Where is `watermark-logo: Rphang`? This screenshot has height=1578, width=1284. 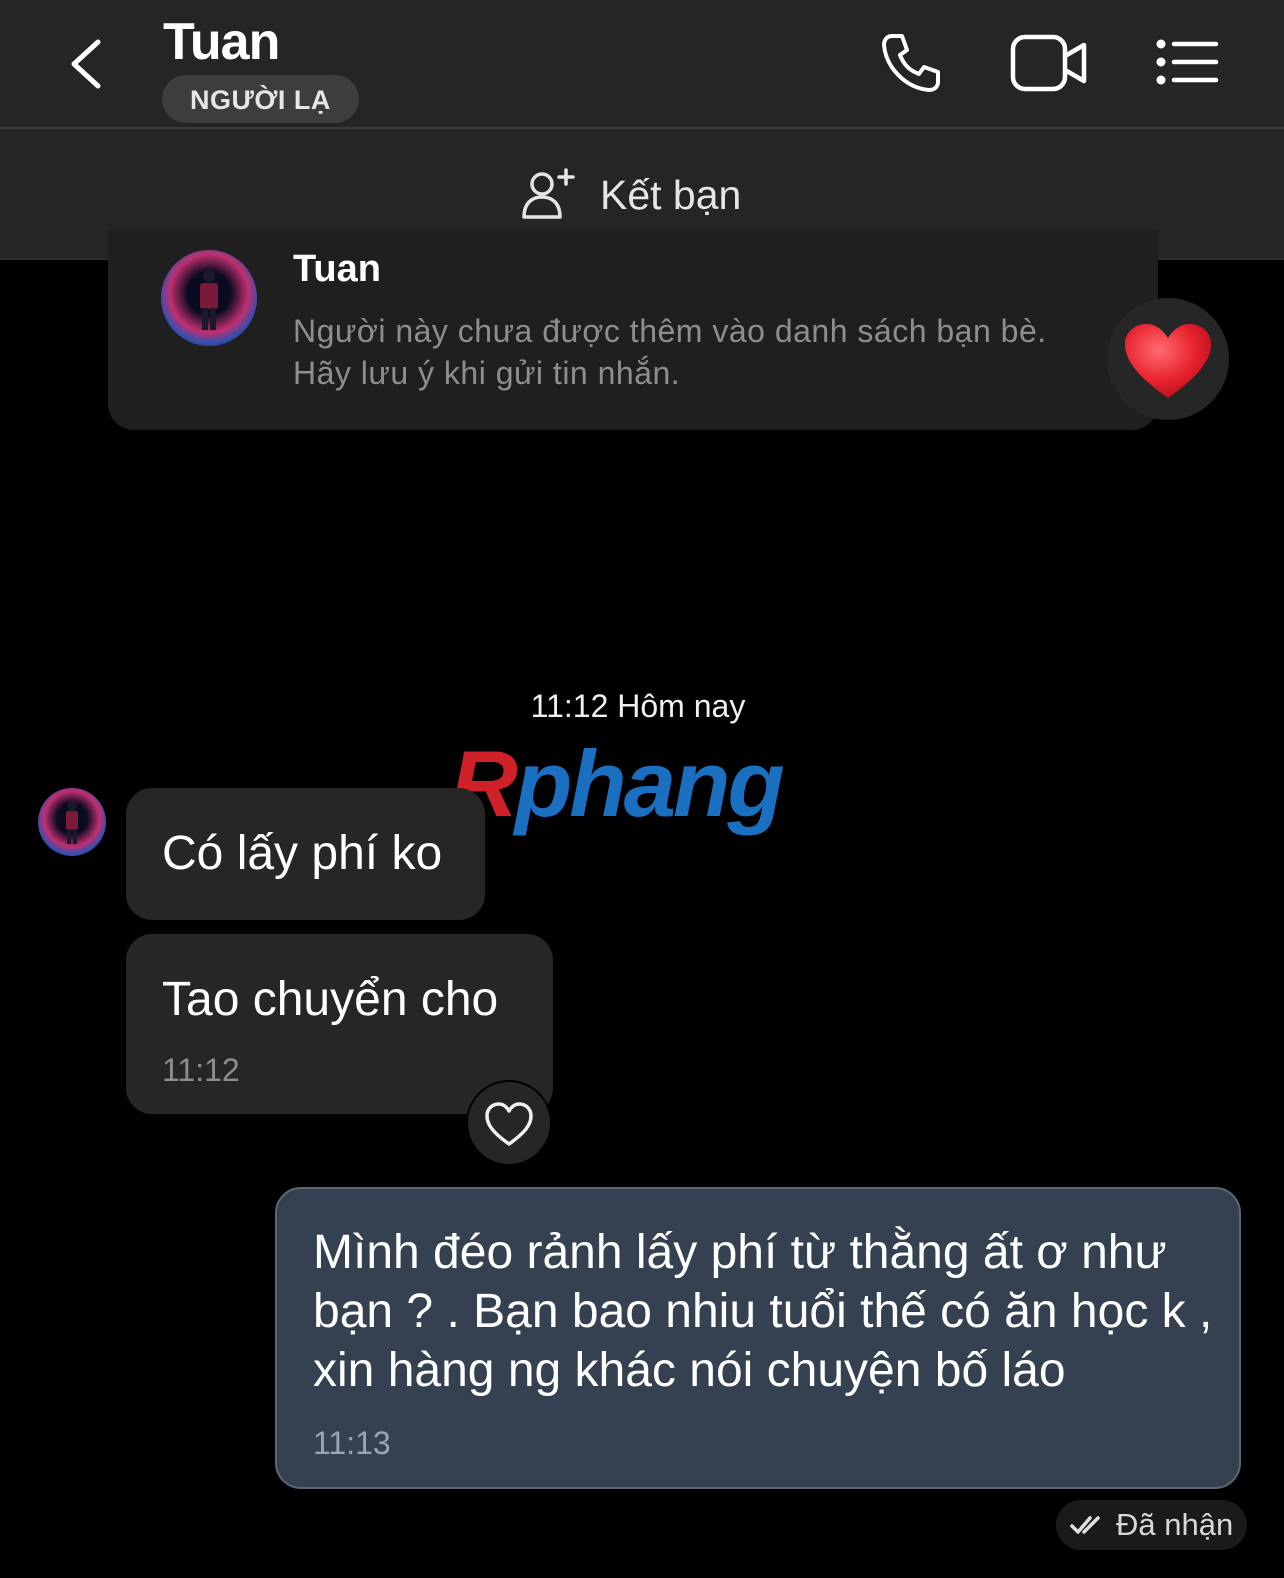
watermark-logo: Rphang is located at coordinates (617, 783).